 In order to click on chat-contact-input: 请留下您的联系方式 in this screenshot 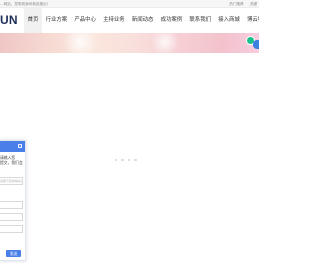, I will do `click(11, 181)`.